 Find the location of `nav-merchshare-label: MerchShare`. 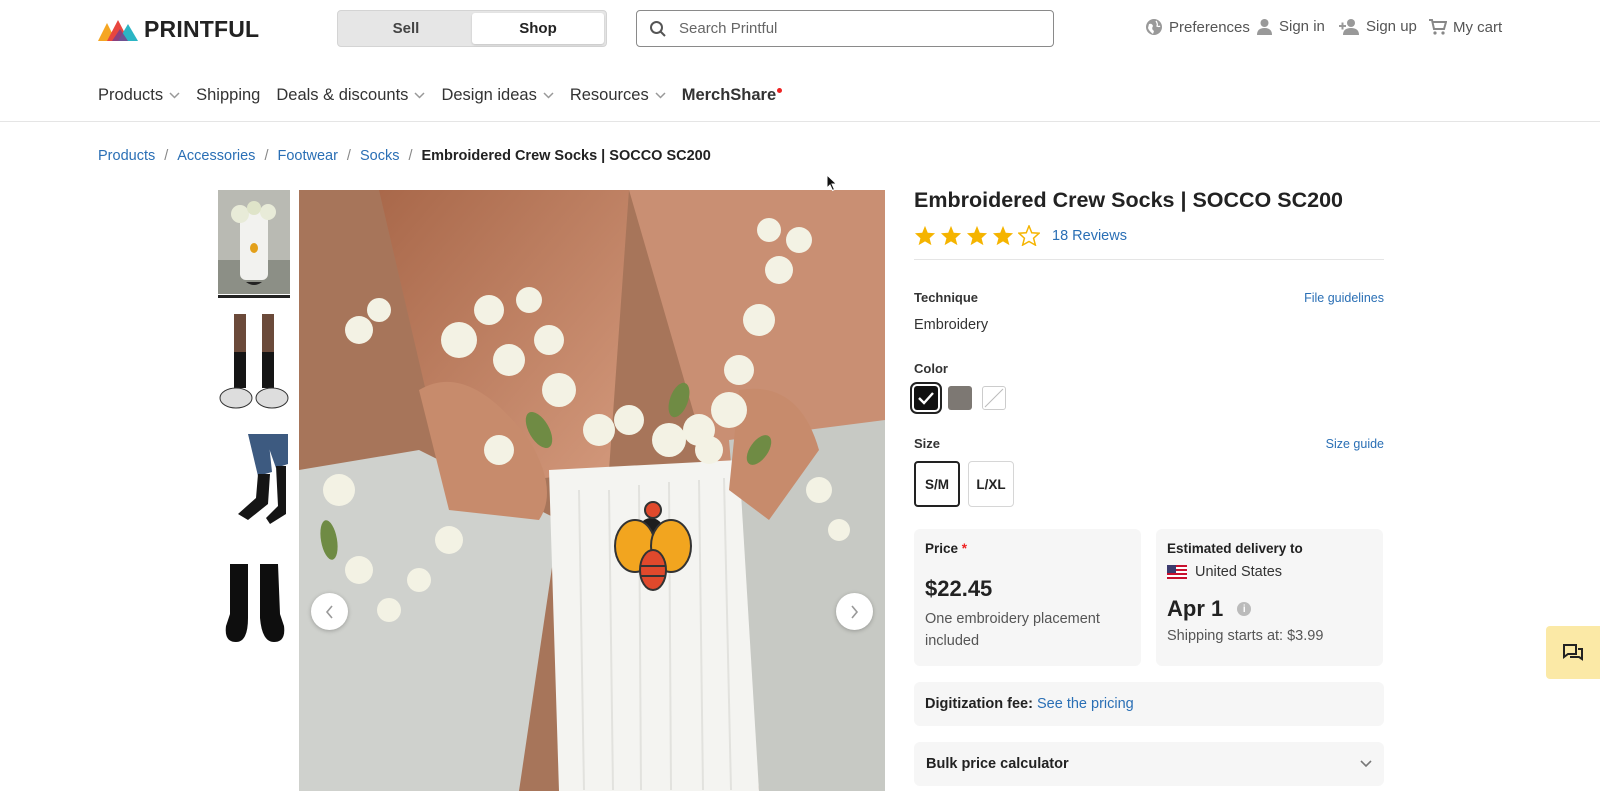

nav-merchshare-label: MerchShare is located at coordinates (729, 94).